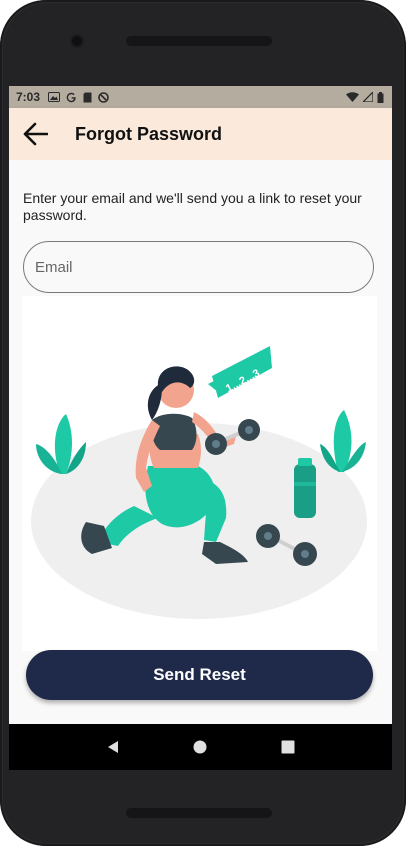 The image size is (406, 846). What do you see at coordinates (240, 372) in the screenshot?
I see `counter-bubble: 1...2...3` at bounding box center [240, 372].